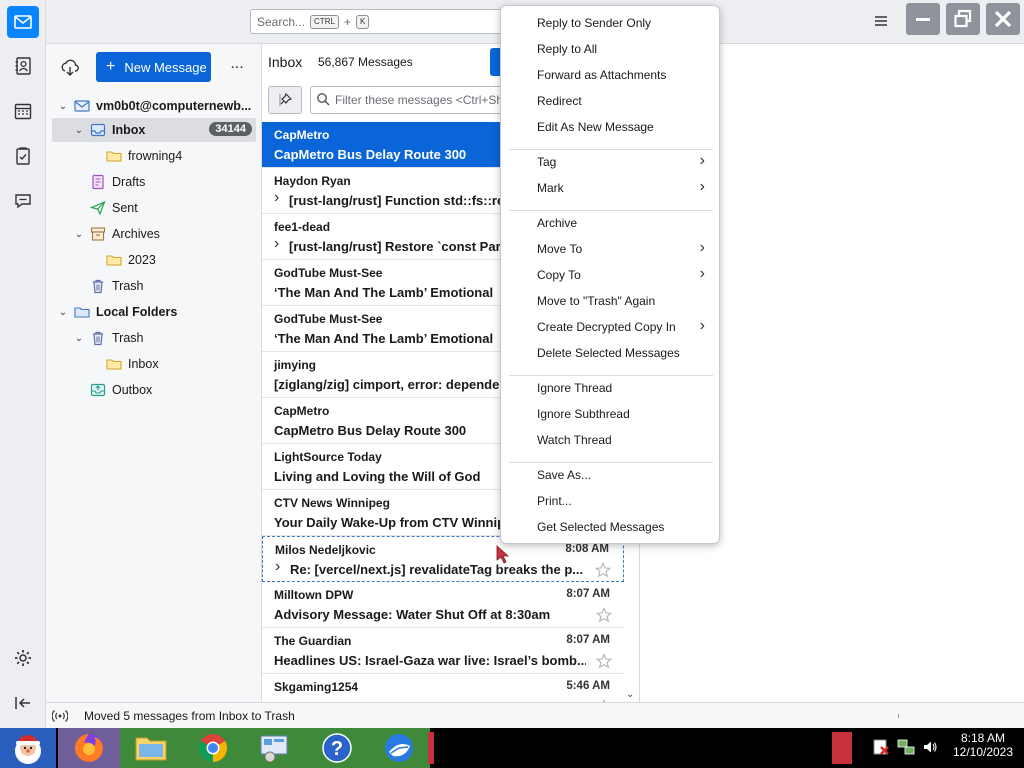 The height and width of the screenshot is (768, 1024). What do you see at coordinates (881, 21) in the screenshot?
I see `app-menu-icon` at bounding box center [881, 21].